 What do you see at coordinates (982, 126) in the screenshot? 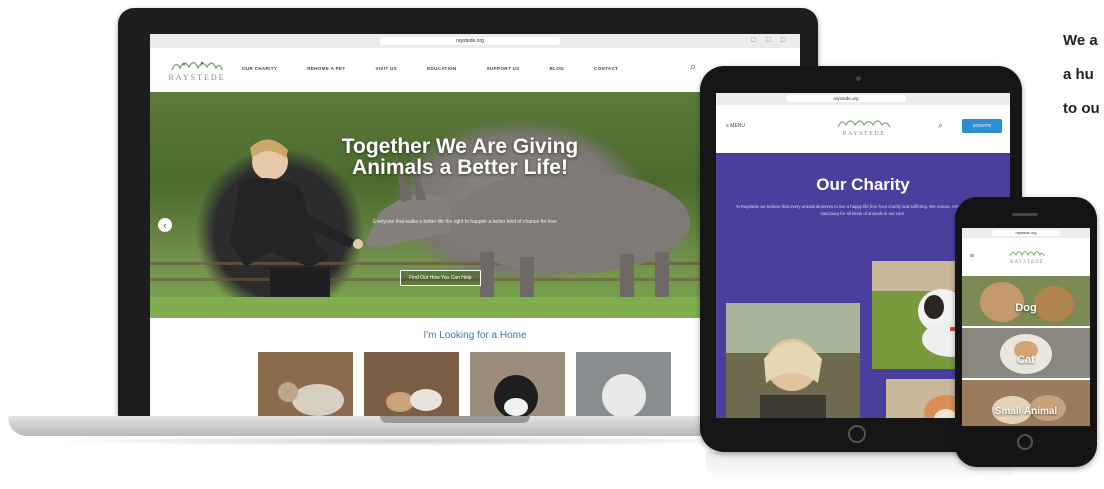
I see `donate-button: DONATE` at bounding box center [982, 126].